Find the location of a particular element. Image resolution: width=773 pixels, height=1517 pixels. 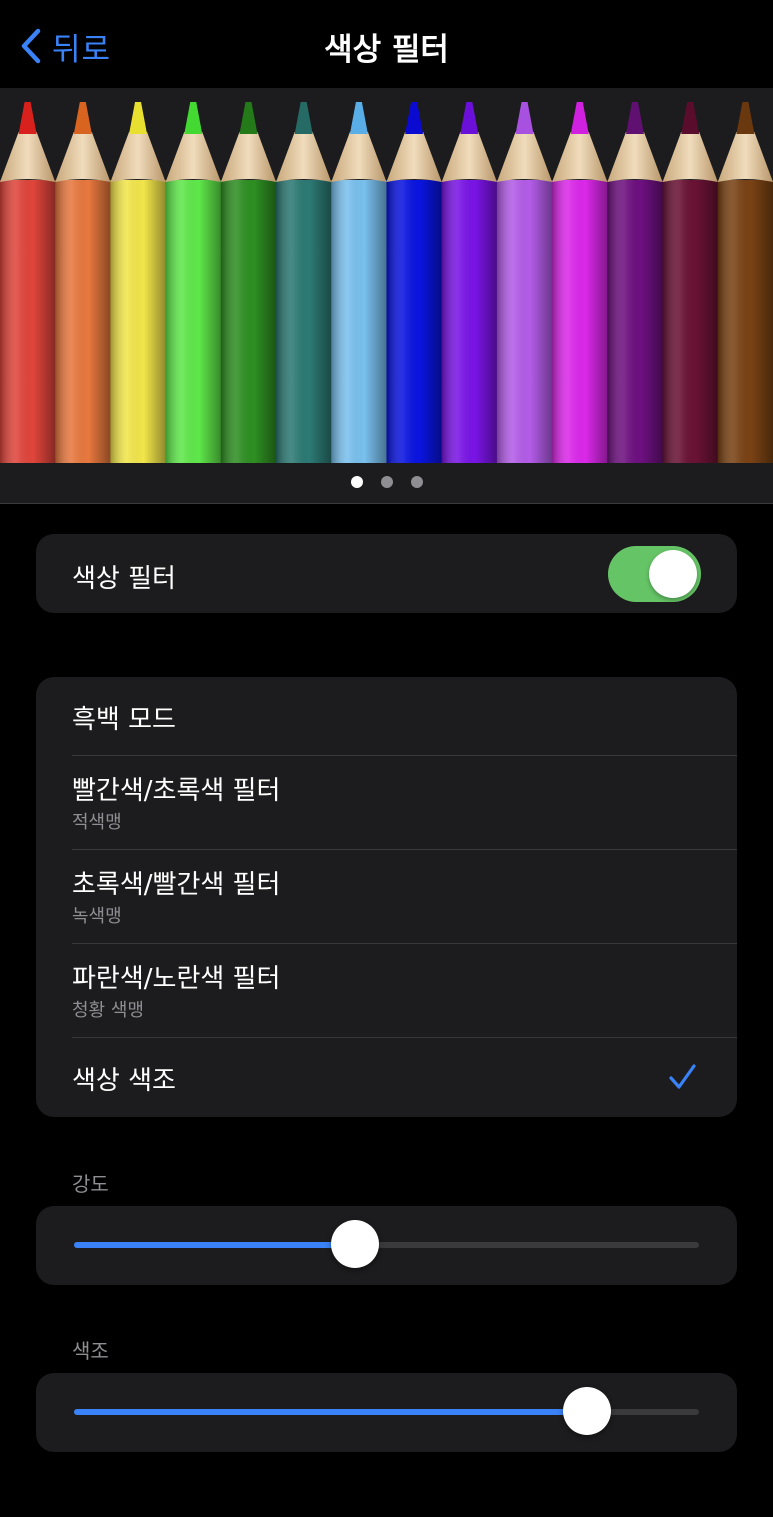

option-red-green-filter: 빨간색/초록색 필터 적색맹 is located at coordinates (386, 802).